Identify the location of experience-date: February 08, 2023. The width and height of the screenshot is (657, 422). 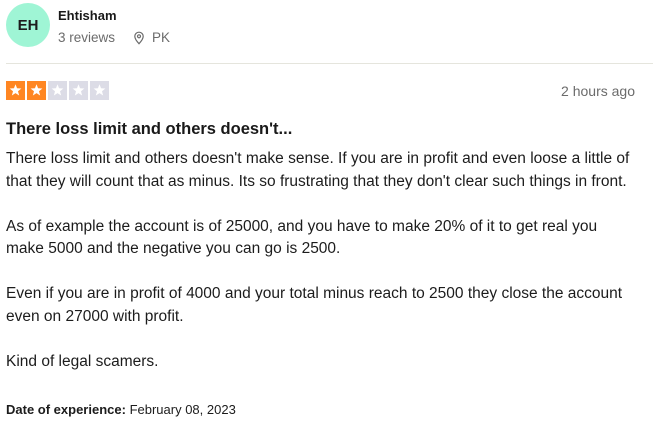
(182, 409).